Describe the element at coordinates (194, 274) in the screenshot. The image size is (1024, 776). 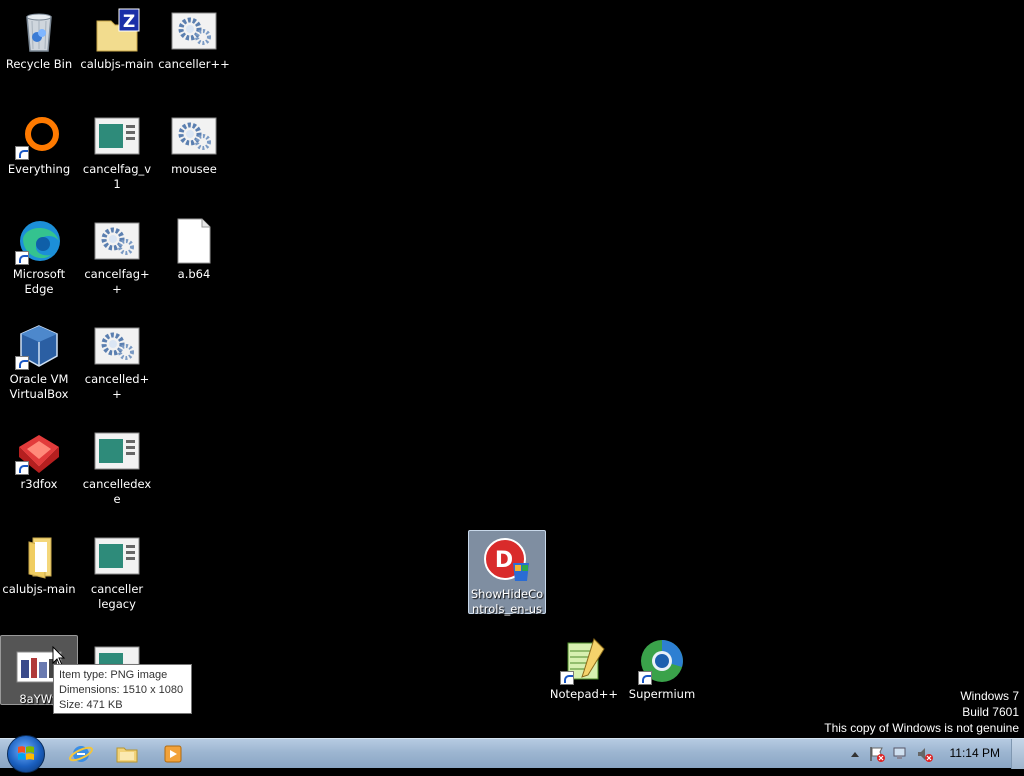
I see `label: a.b64` at that location.